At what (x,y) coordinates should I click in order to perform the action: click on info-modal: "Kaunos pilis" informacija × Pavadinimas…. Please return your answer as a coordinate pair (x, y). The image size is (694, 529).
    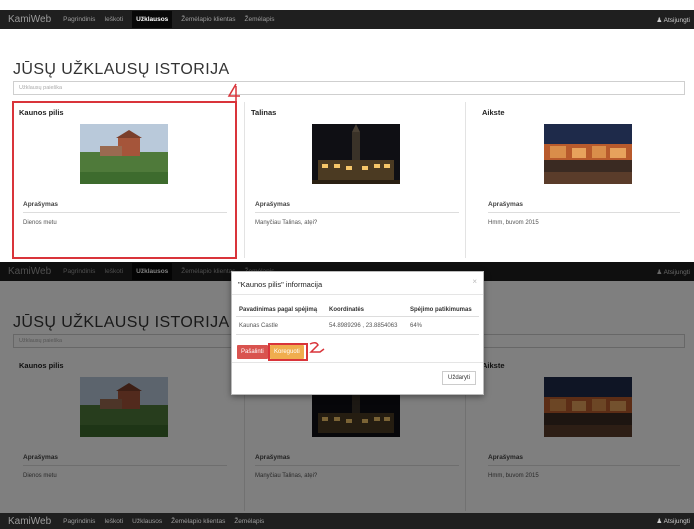
    Looking at the image, I should click on (357, 333).